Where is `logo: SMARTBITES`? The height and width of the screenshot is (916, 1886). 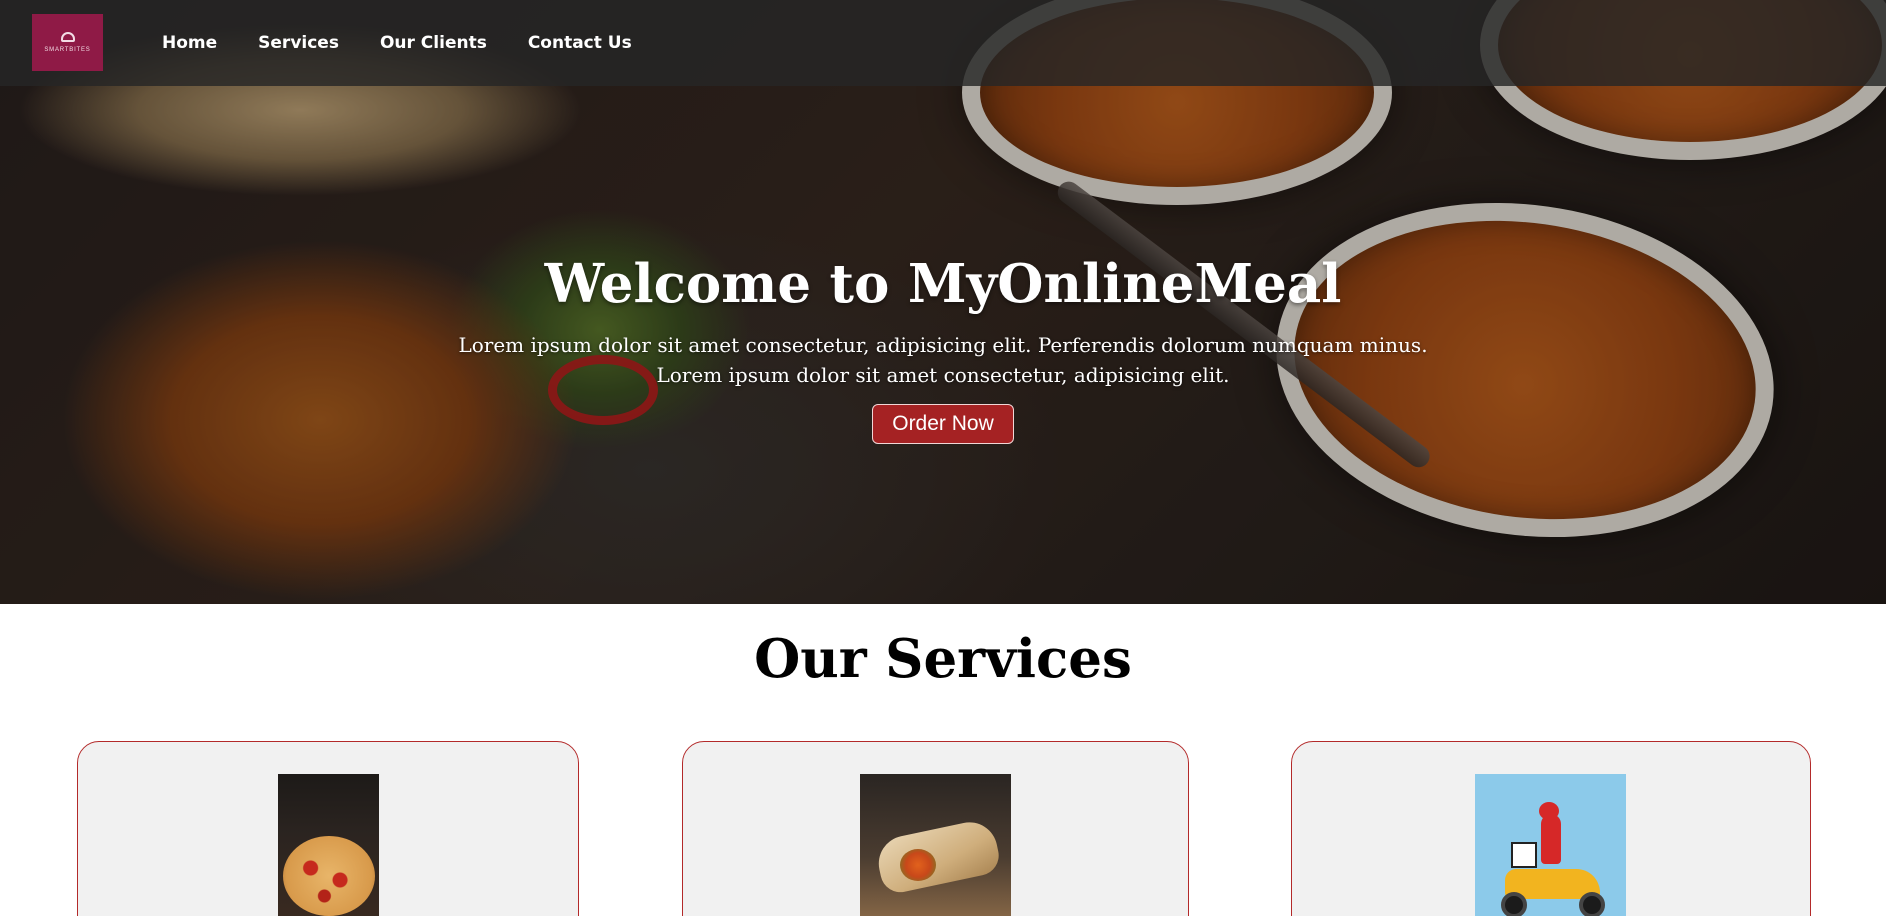
logo: SMARTBITES is located at coordinates (67, 42).